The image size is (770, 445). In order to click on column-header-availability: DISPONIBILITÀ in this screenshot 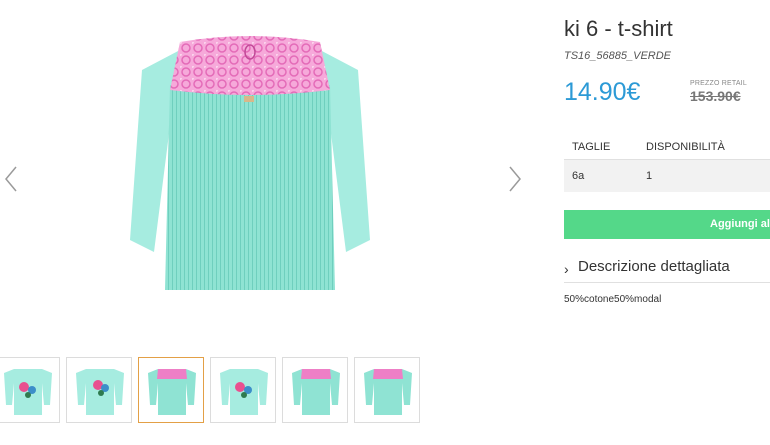, I will do `click(704, 147)`.